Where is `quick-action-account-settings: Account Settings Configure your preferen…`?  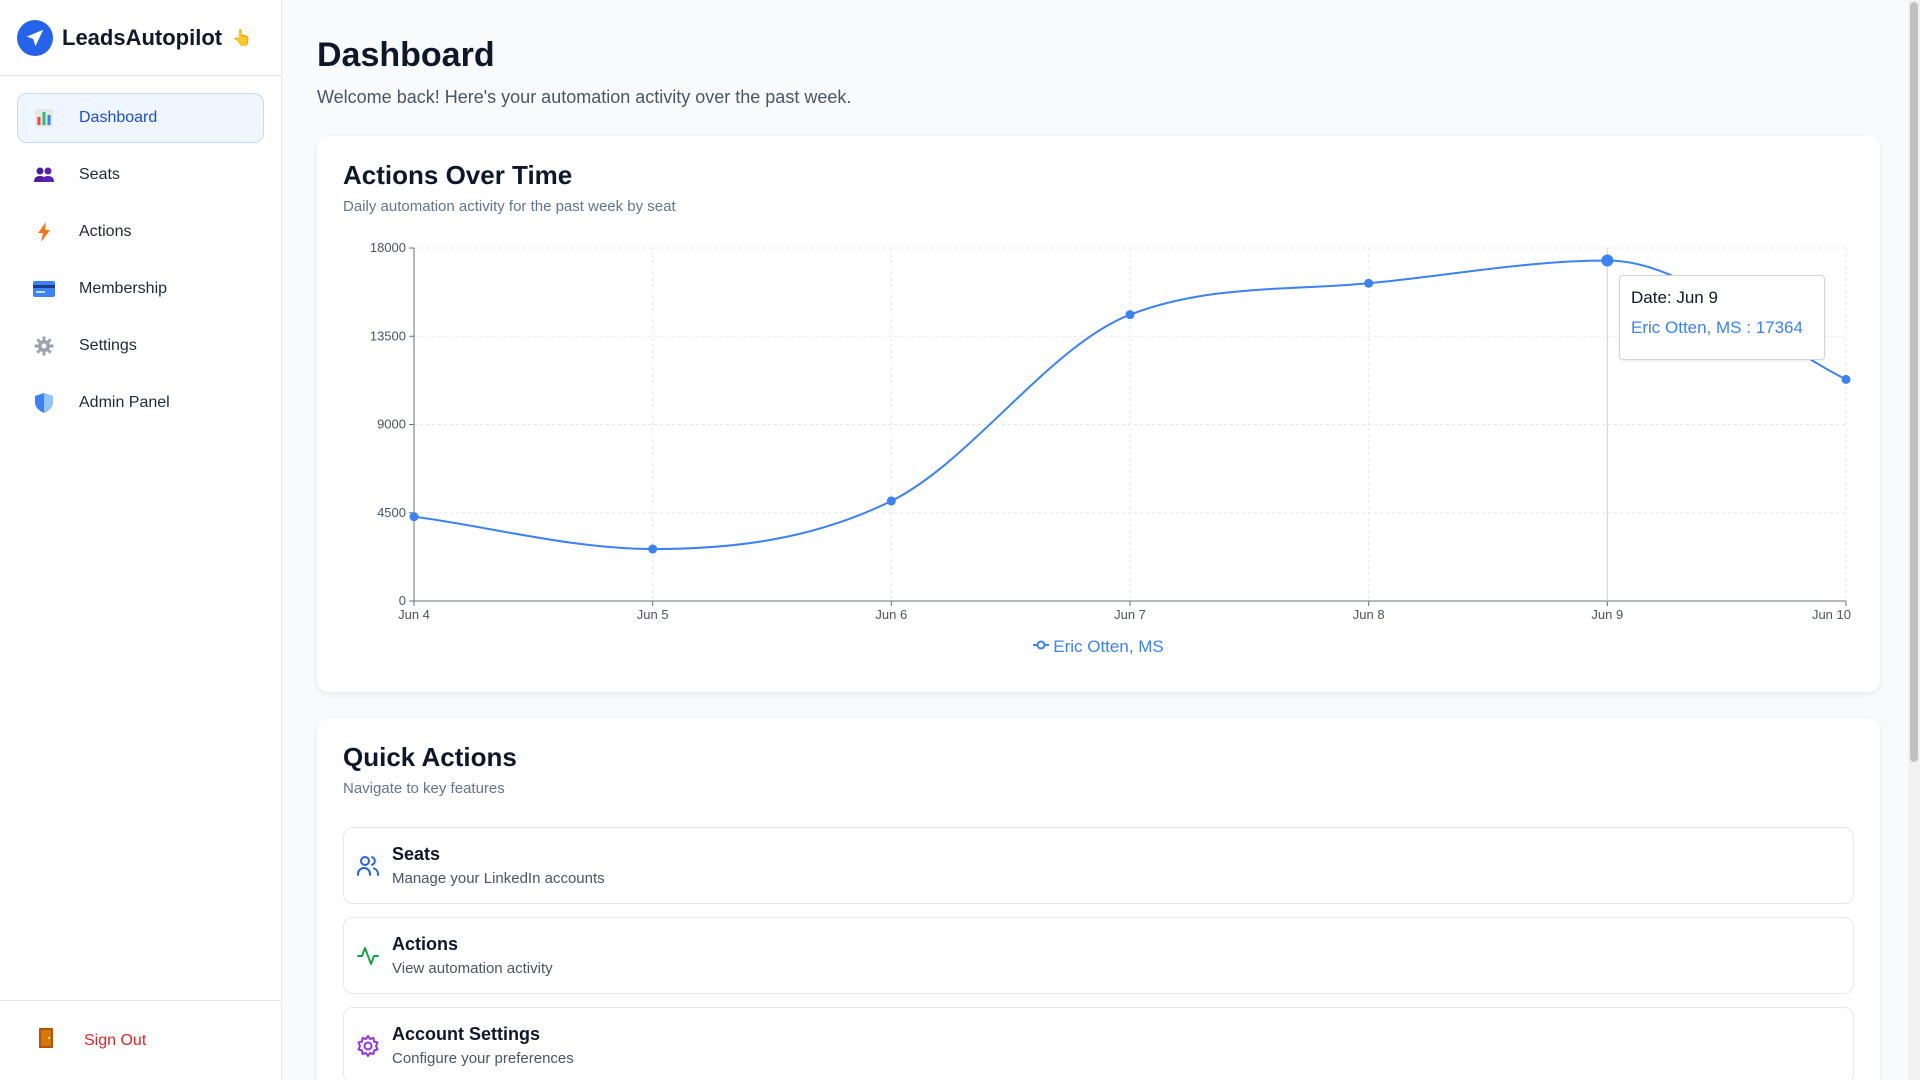 quick-action-account-settings: Account Settings Configure your preferen… is located at coordinates (1098, 1043).